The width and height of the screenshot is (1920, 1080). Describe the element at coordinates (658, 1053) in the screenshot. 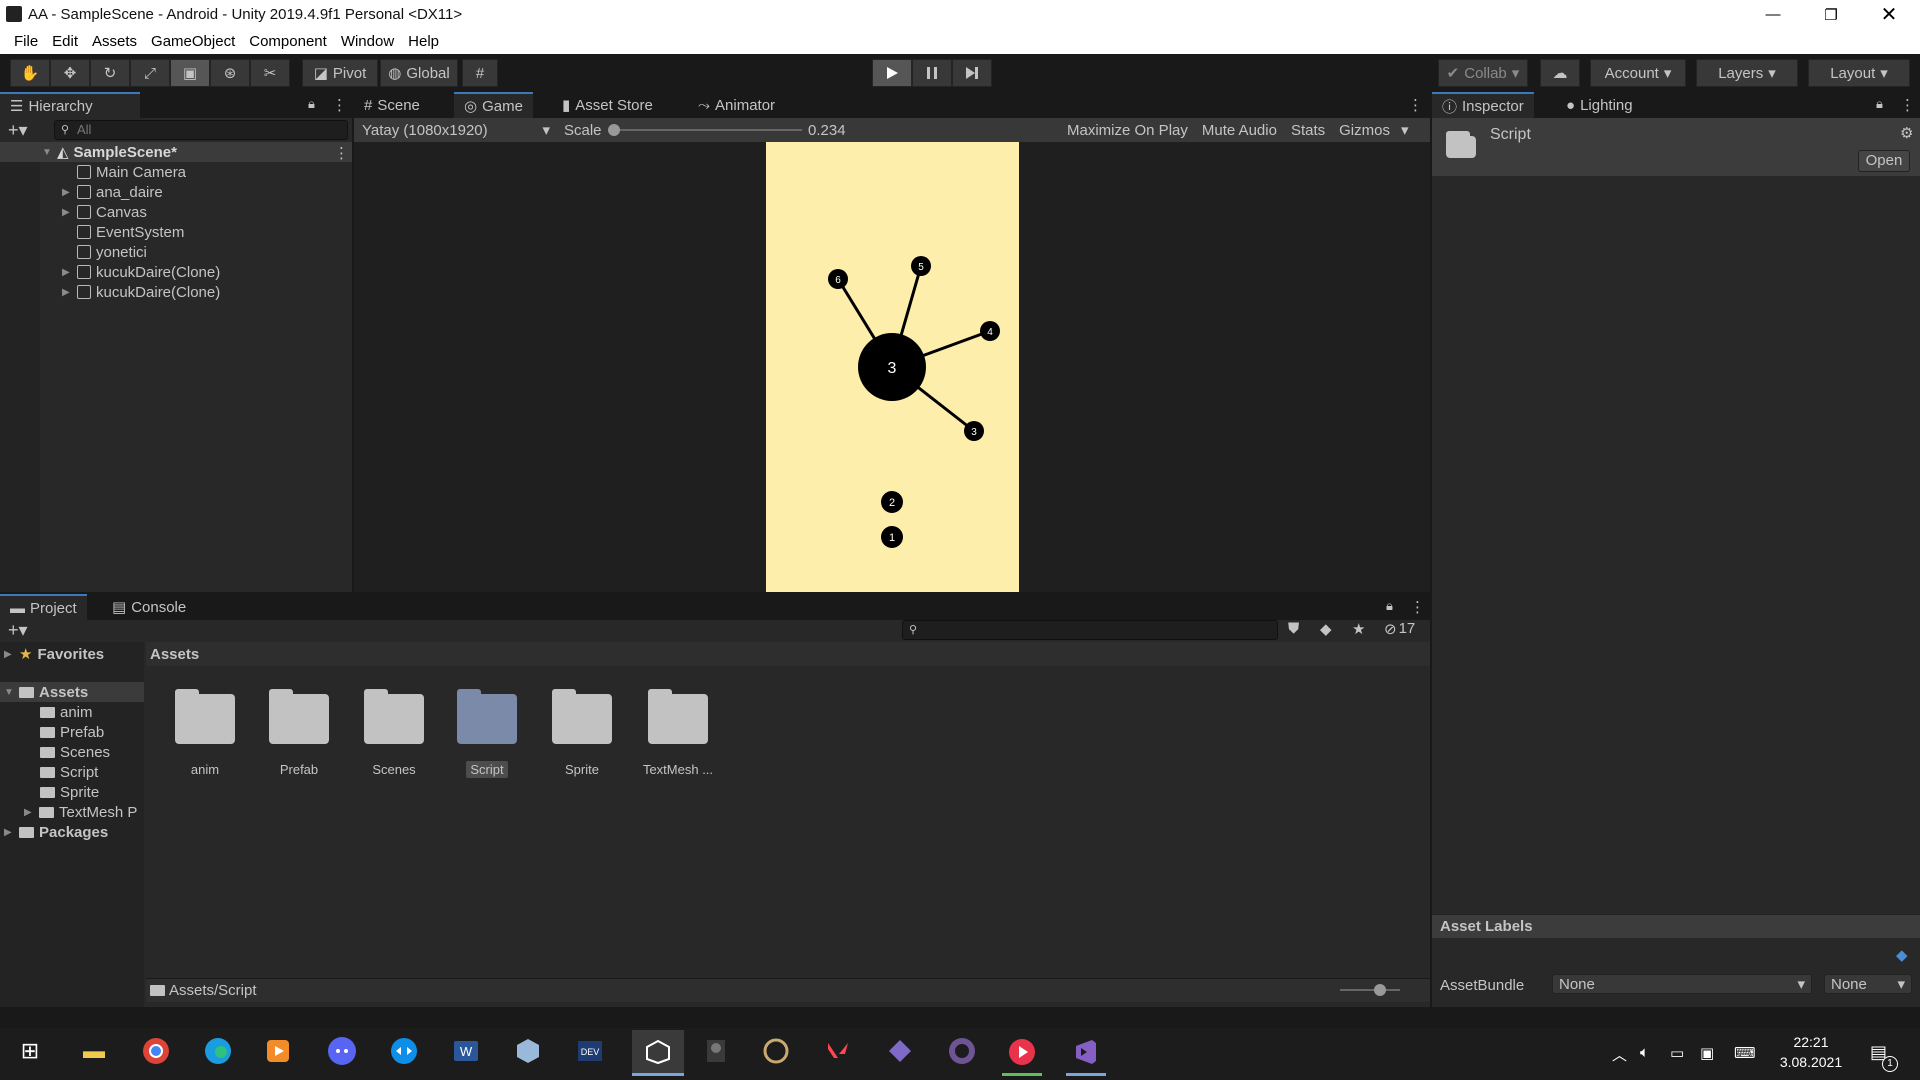

I see `unity-taskbar-icon` at that location.